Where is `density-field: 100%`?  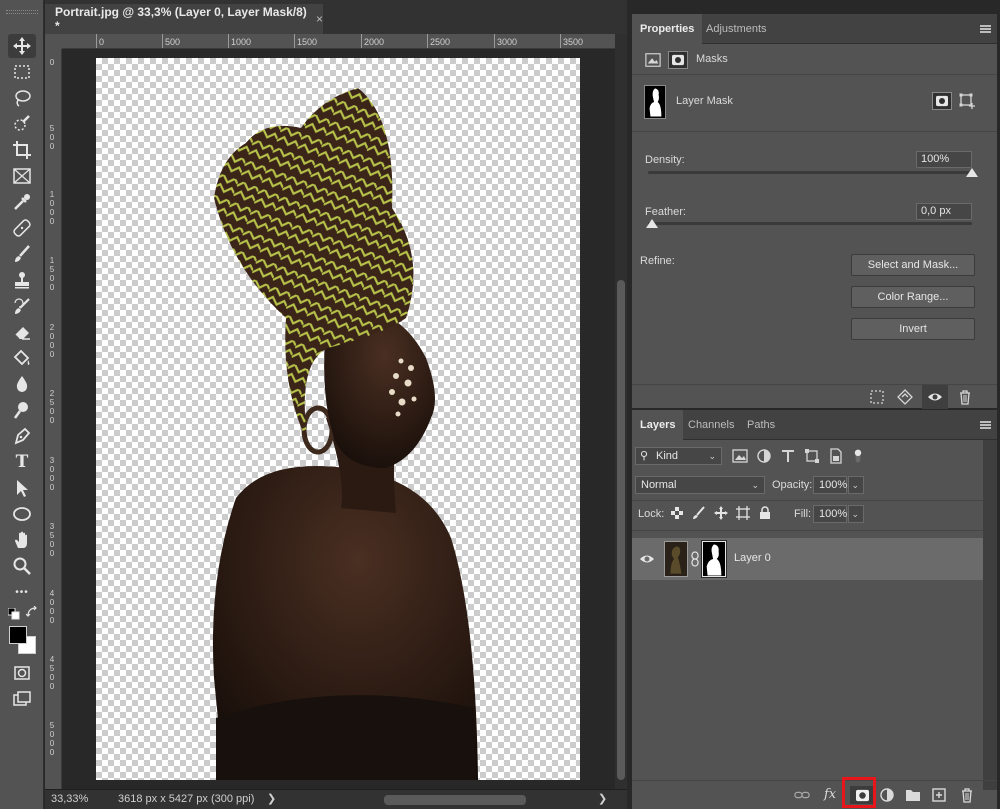
density-field: 100% is located at coordinates (944, 159).